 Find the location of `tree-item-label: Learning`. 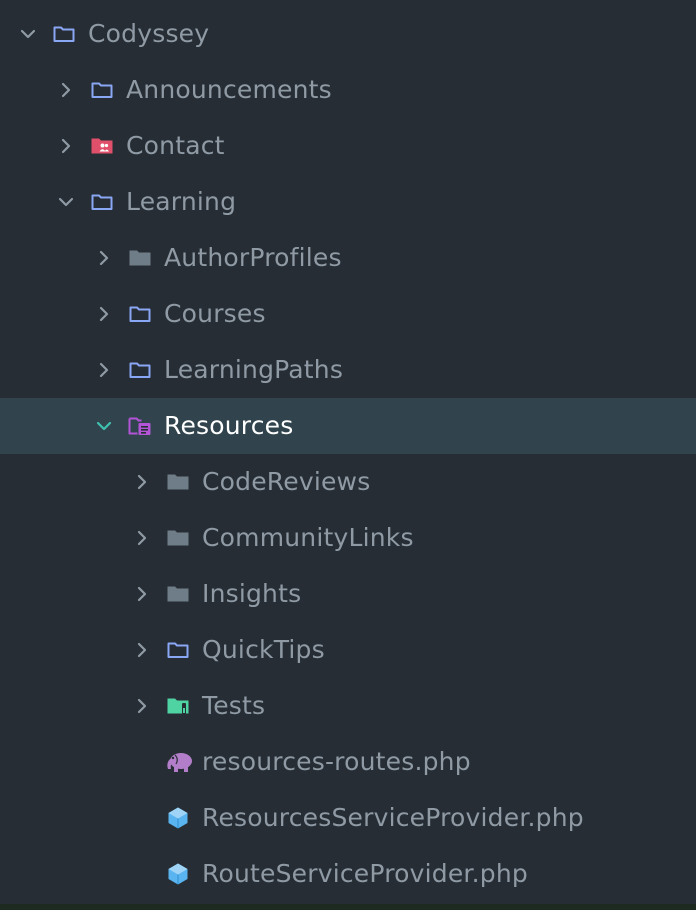

tree-item-label: Learning is located at coordinates (181, 201).